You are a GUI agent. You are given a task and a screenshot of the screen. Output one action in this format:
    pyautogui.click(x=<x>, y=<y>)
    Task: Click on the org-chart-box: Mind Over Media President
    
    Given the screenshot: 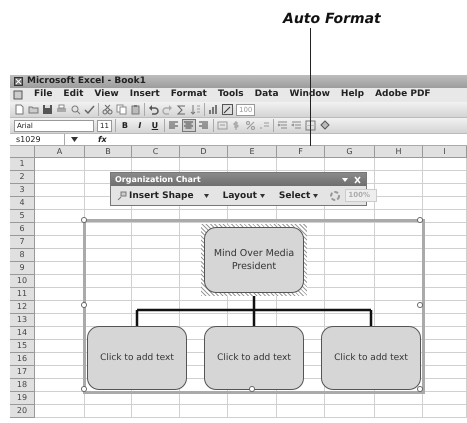 What is the action you would take?
    pyautogui.click(x=254, y=260)
    